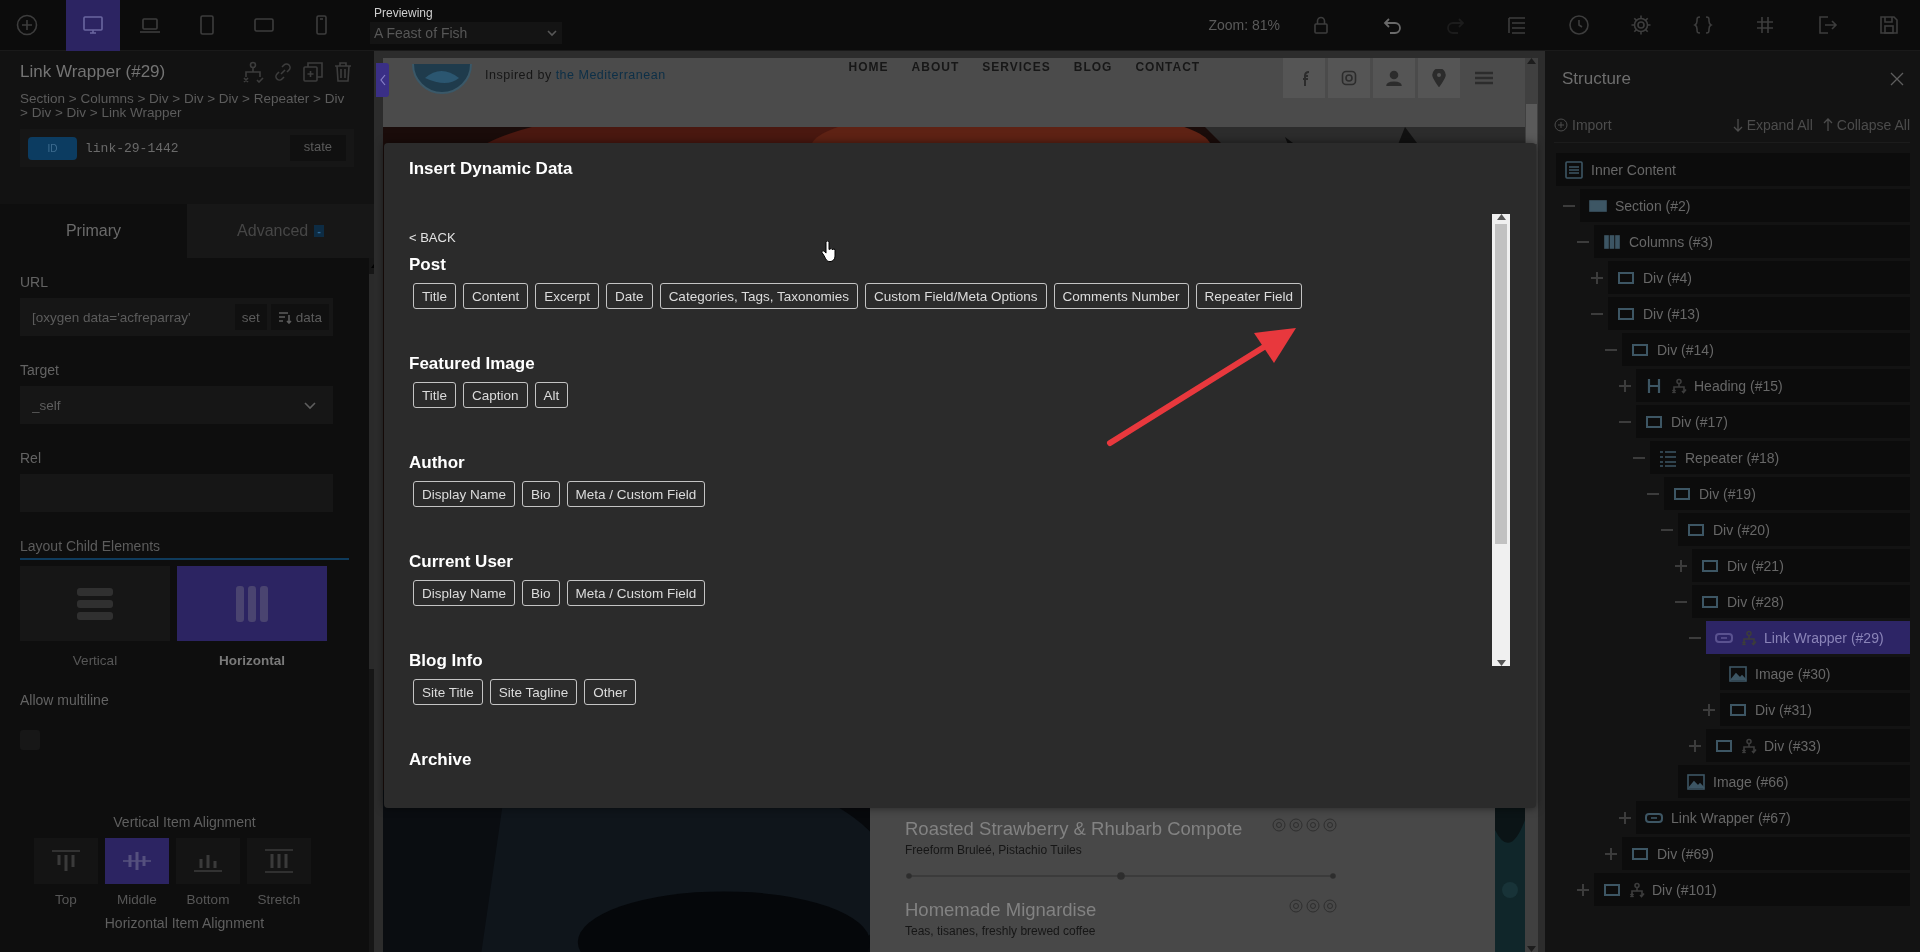 The width and height of the screenshot is (1920, 952). Describe the element at coordinates (1484, 78) in the screenshot. I see `menu-icon` at that location.